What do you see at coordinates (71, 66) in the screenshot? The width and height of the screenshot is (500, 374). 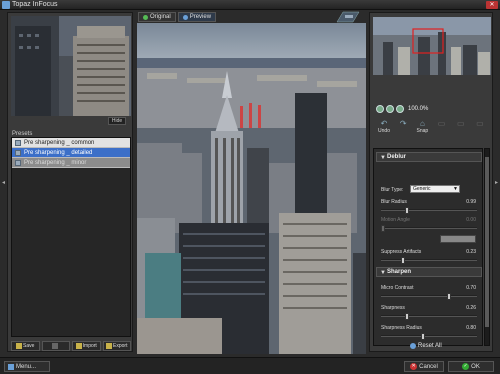 I see `preset-thumbnail` at bounding box center [71, 66].